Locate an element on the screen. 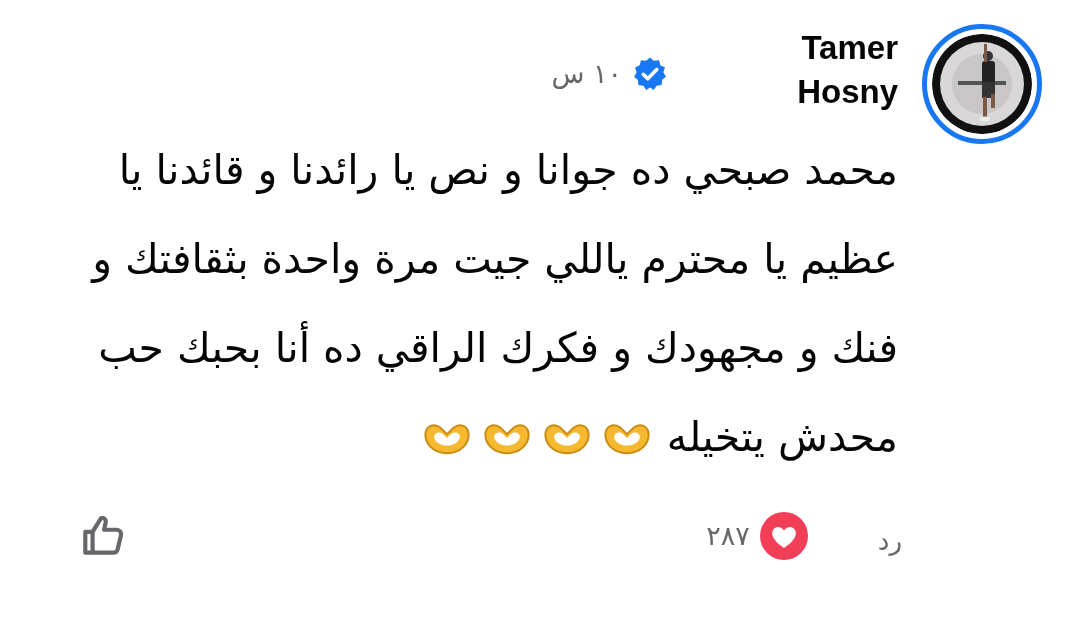  comment-text-line: فنك و مجهودك و فكرك الراقي ده أنا بحبك حب is located at coordinates (498, 348).